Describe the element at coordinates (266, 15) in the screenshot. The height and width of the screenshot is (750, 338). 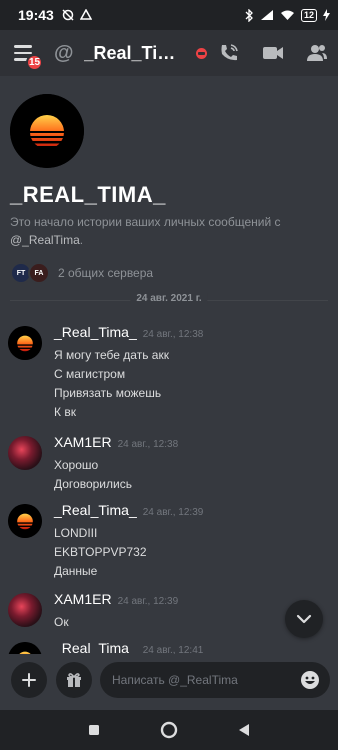
I see `signal-icon` at that location.